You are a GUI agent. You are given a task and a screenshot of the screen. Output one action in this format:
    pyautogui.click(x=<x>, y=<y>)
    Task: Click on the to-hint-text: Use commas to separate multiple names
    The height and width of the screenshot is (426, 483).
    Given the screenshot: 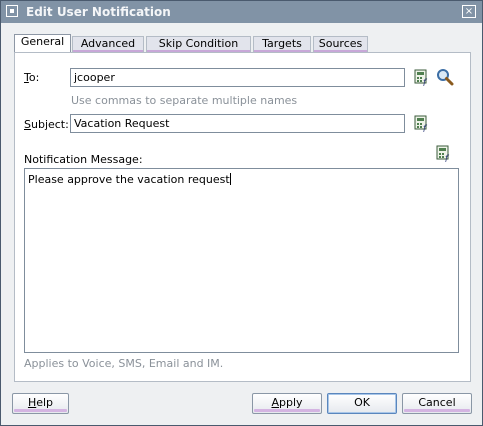 What is the action you would take?
    pyautogui.click(x=184, y=100)
    